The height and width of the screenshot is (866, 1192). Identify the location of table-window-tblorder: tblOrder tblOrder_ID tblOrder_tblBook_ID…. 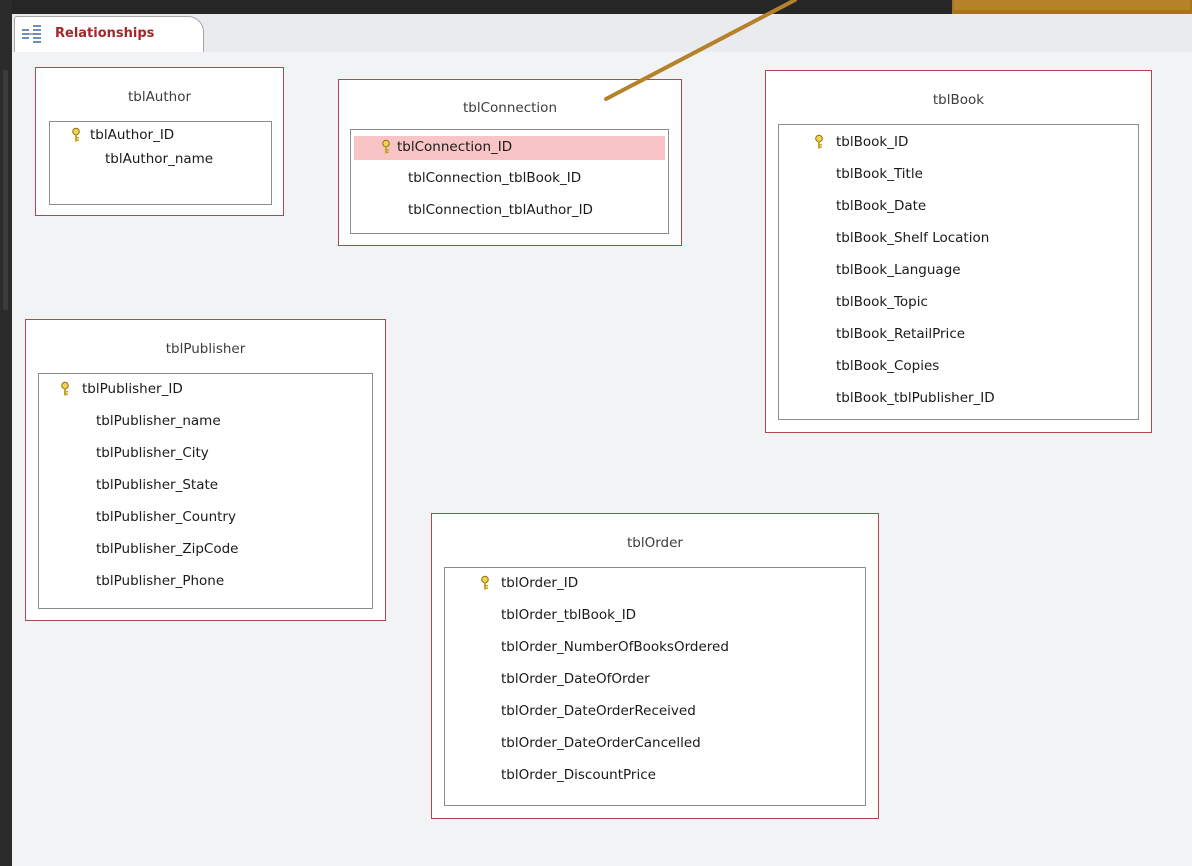
(655, 666).